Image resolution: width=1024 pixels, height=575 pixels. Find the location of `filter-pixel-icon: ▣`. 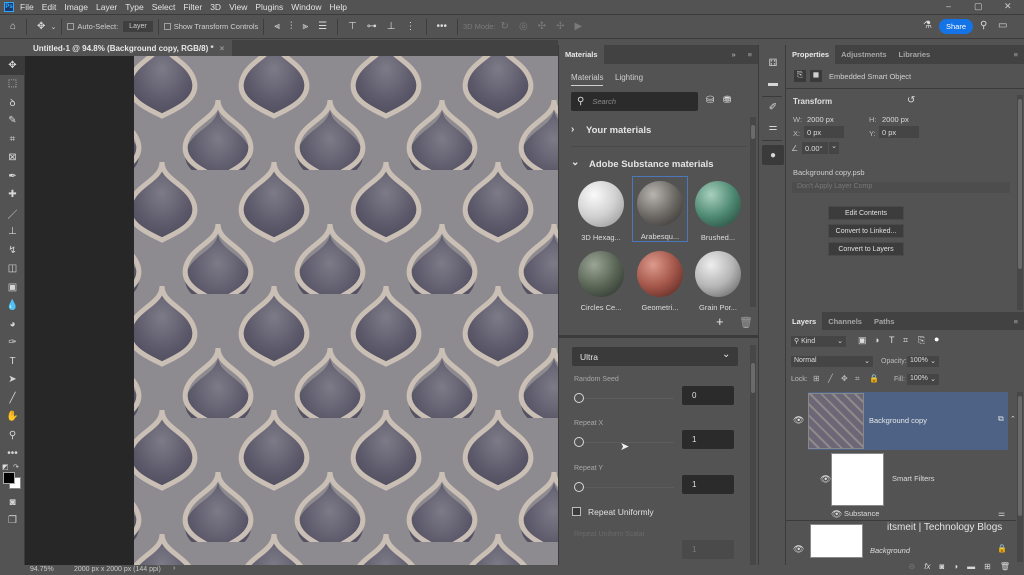

filter-pixel-icon: ▣ is located at coordinates (862, 340).